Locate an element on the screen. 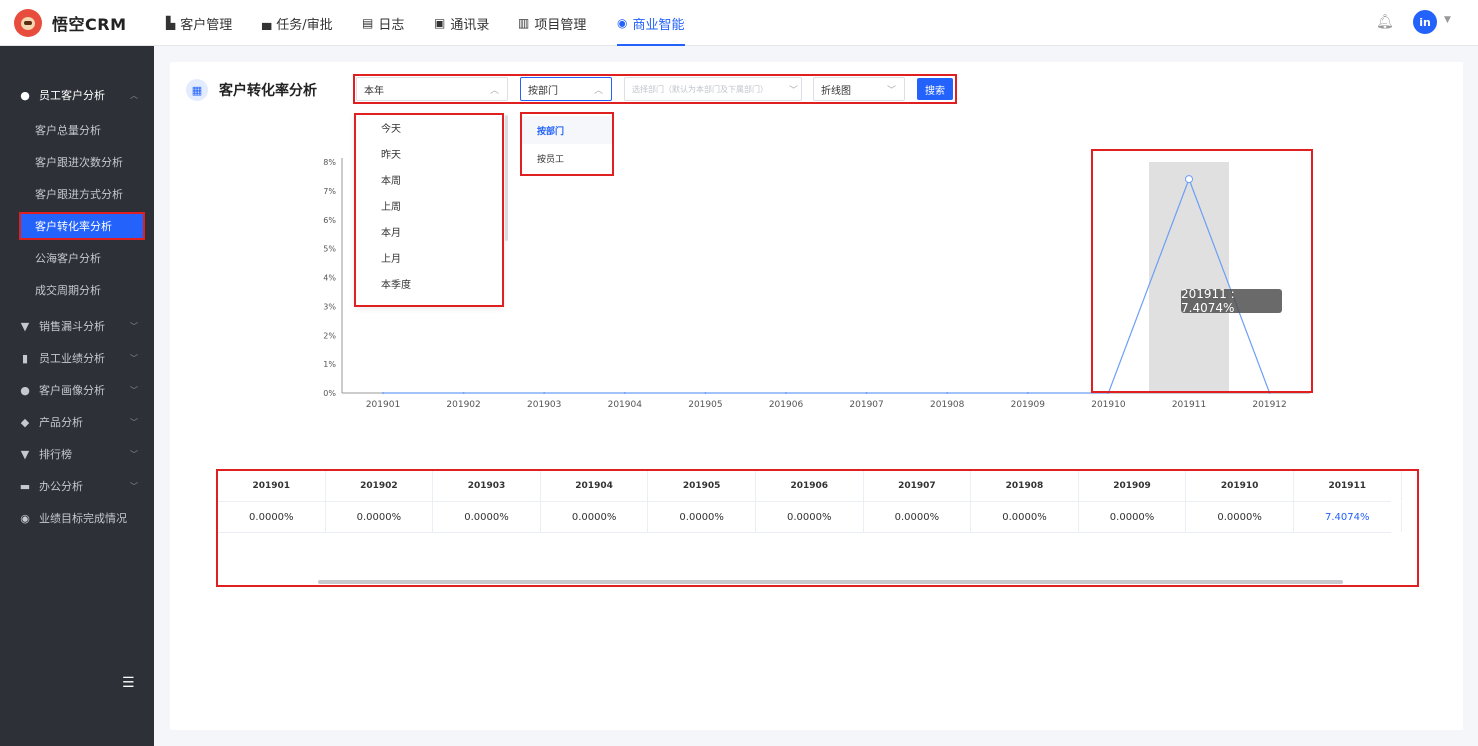  x-tick-label: 201912 is located at coordinates (1269, 405).